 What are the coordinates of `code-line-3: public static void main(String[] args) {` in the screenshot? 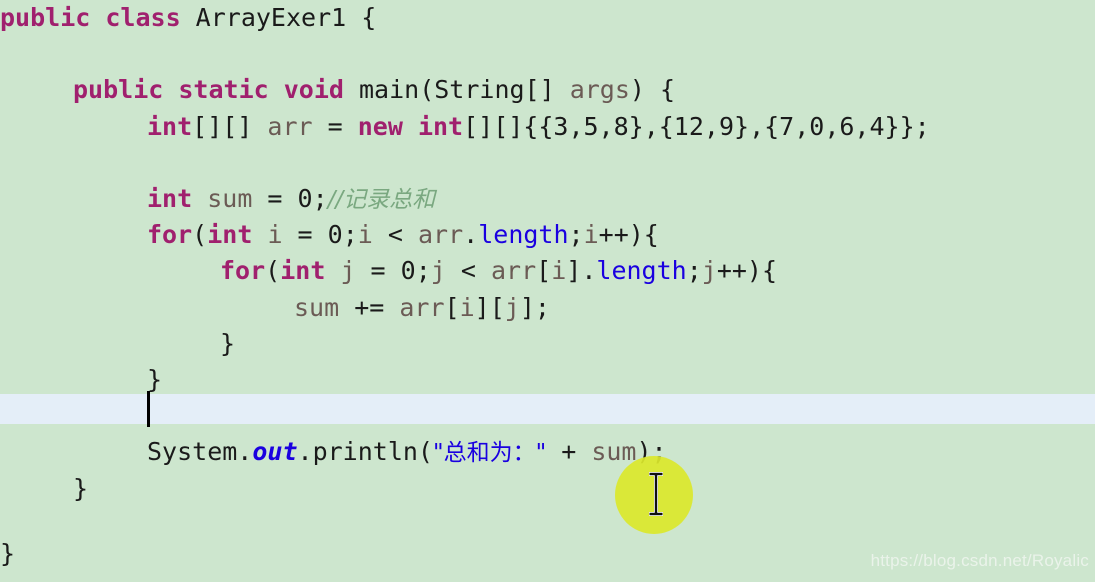 It's located at (547, 90).